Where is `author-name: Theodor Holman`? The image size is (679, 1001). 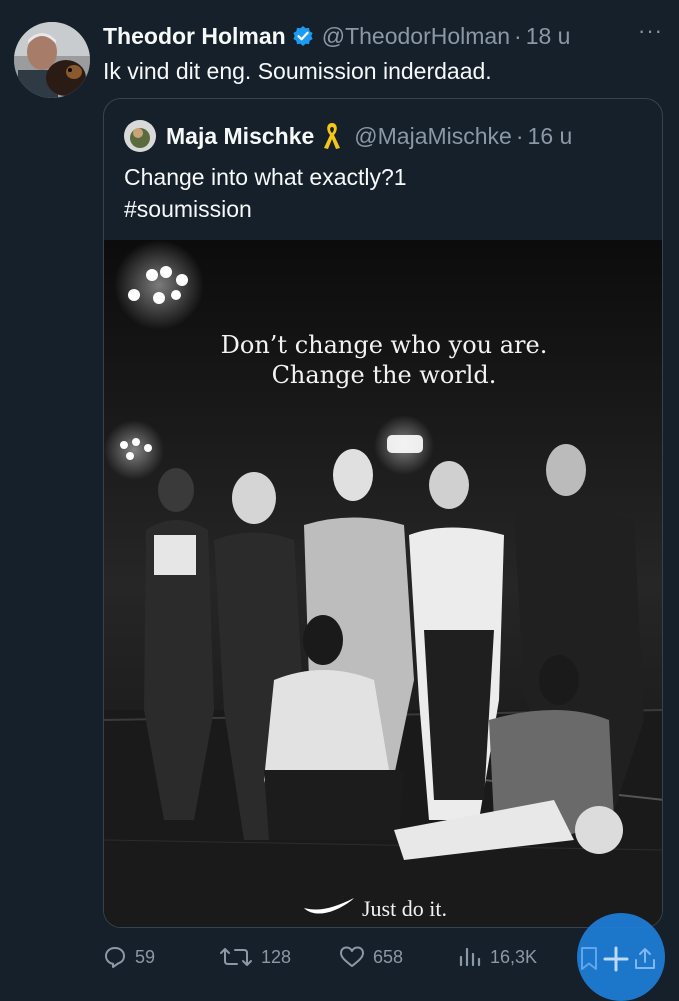 author-name: Theodor Holman is located at coordinates (194, 36).